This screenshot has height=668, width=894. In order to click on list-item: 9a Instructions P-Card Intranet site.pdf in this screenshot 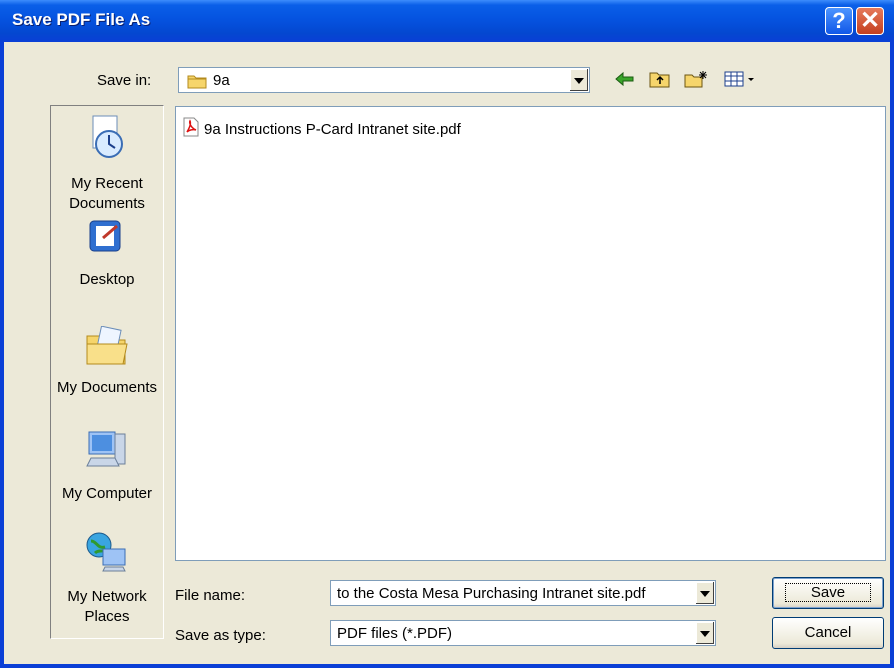, I will do `click(321, 129)`.